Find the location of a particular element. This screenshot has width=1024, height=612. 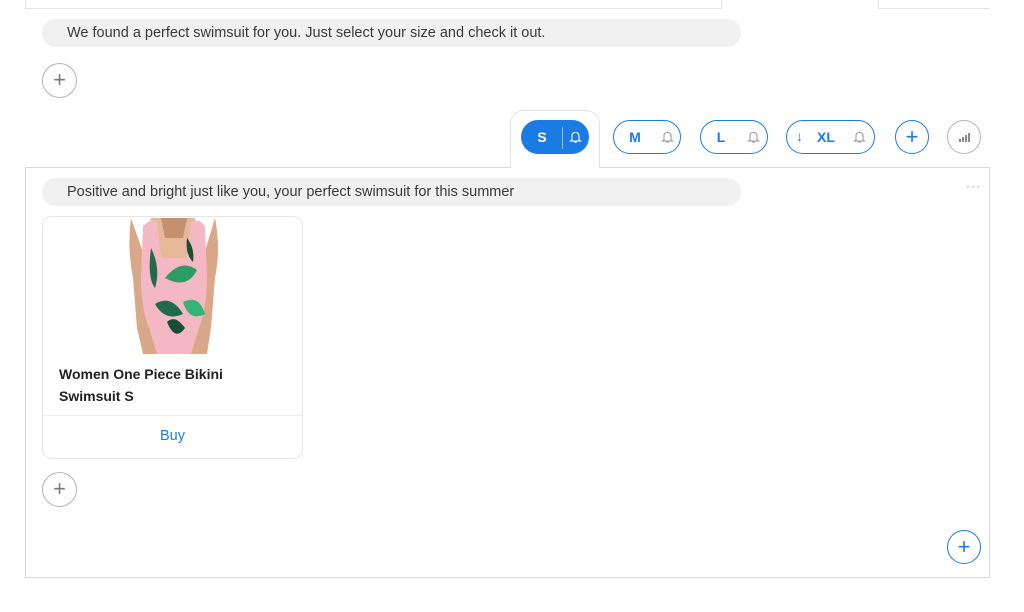

size-option-label: M is located at coordinates (635, 137).